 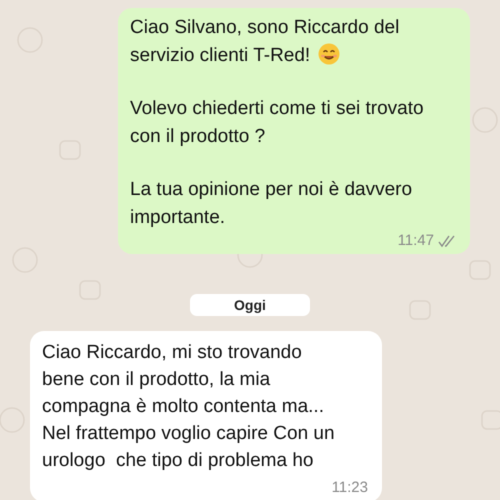 What do you see at coordinates (250, 305) in the screenshot?
I see `date-chip: Oggi` at bounding box center [250, 305].